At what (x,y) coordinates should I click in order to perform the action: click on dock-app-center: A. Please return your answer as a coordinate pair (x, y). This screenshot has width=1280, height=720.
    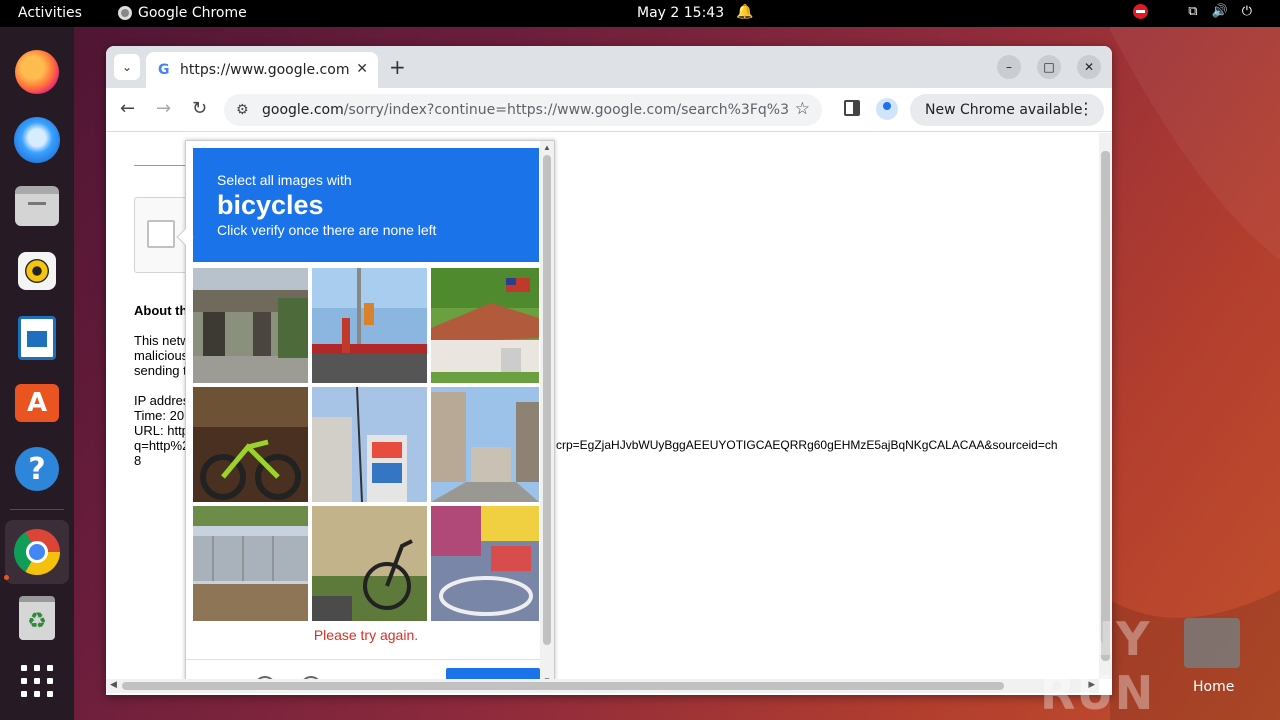
    Looking at the image, I should click on (37, 403).